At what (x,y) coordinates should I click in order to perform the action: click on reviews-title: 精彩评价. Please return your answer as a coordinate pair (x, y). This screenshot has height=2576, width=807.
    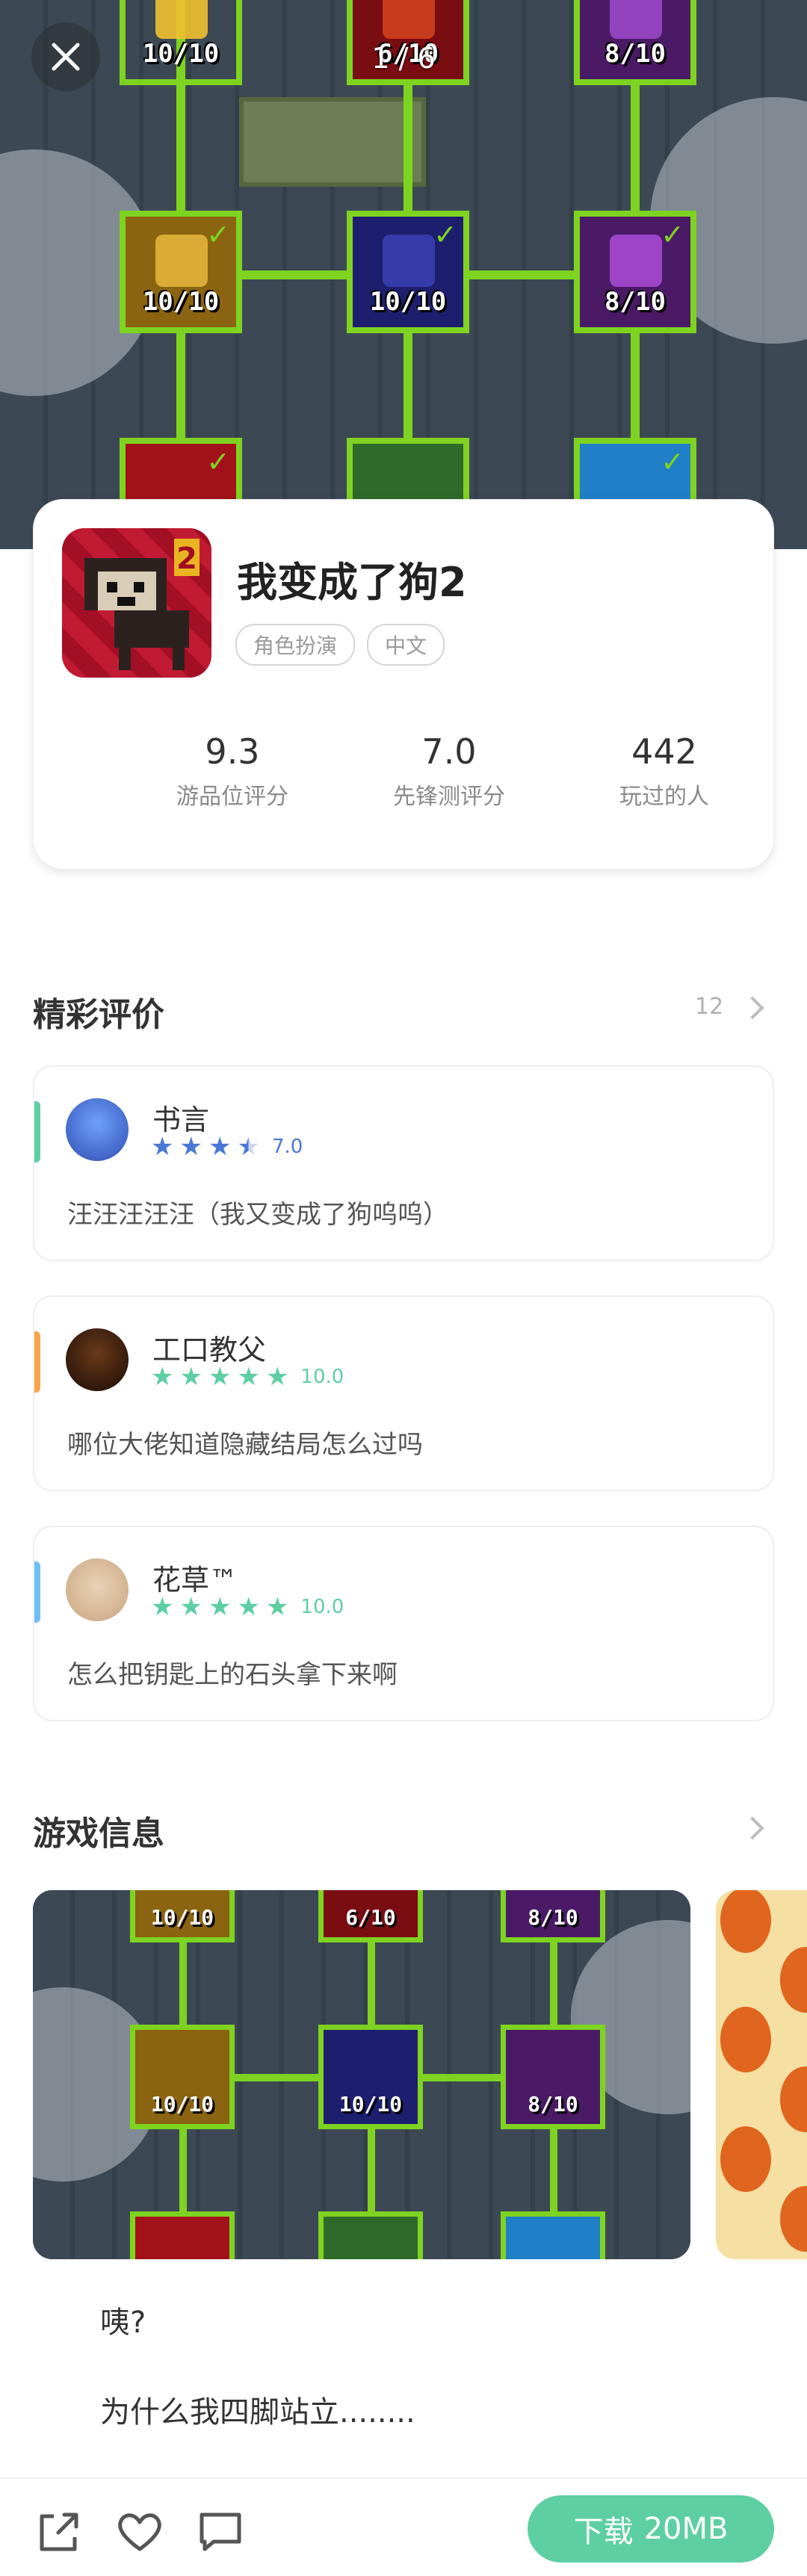
    Looking at the image, I should click on (98, 1015).